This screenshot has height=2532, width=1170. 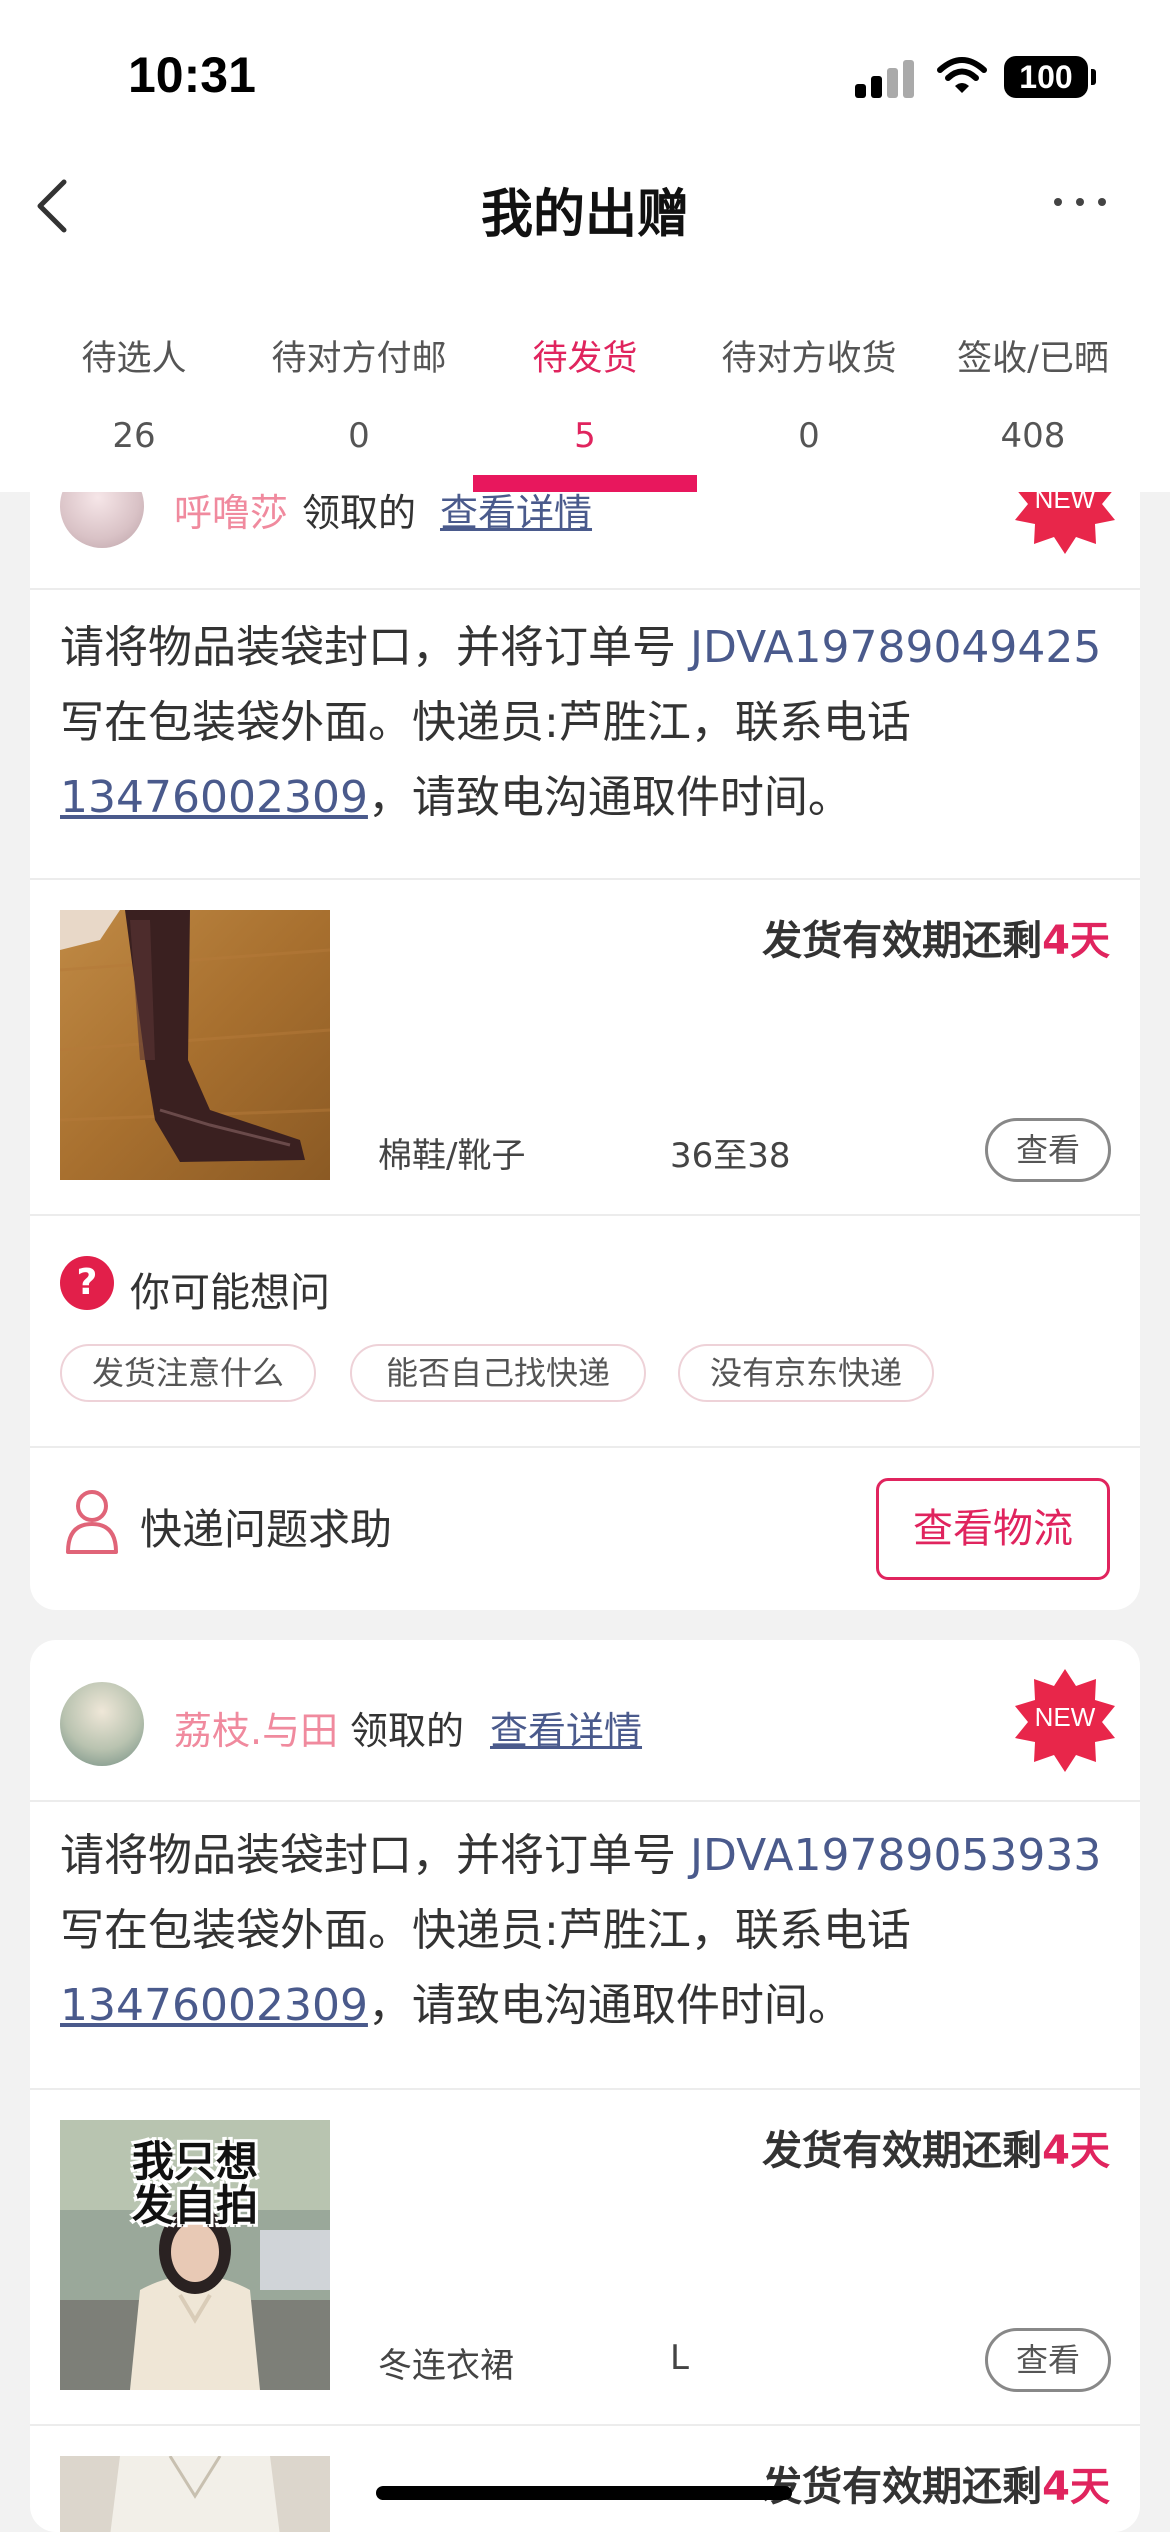 I want to click on battery-icon: 100, so click(x=1050, y=77).